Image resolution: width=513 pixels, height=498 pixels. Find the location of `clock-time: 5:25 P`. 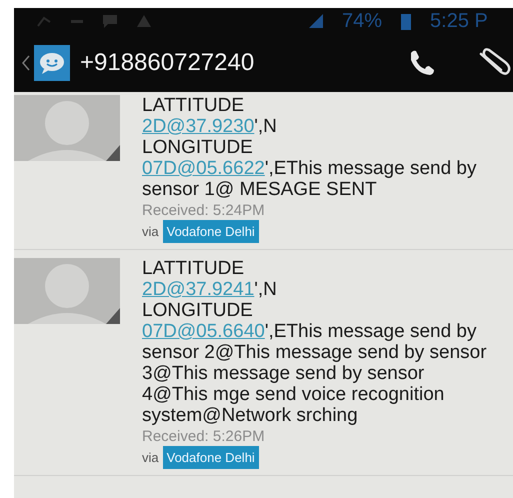

clock-time: 5:25 P is located at coordinates (459, 21).